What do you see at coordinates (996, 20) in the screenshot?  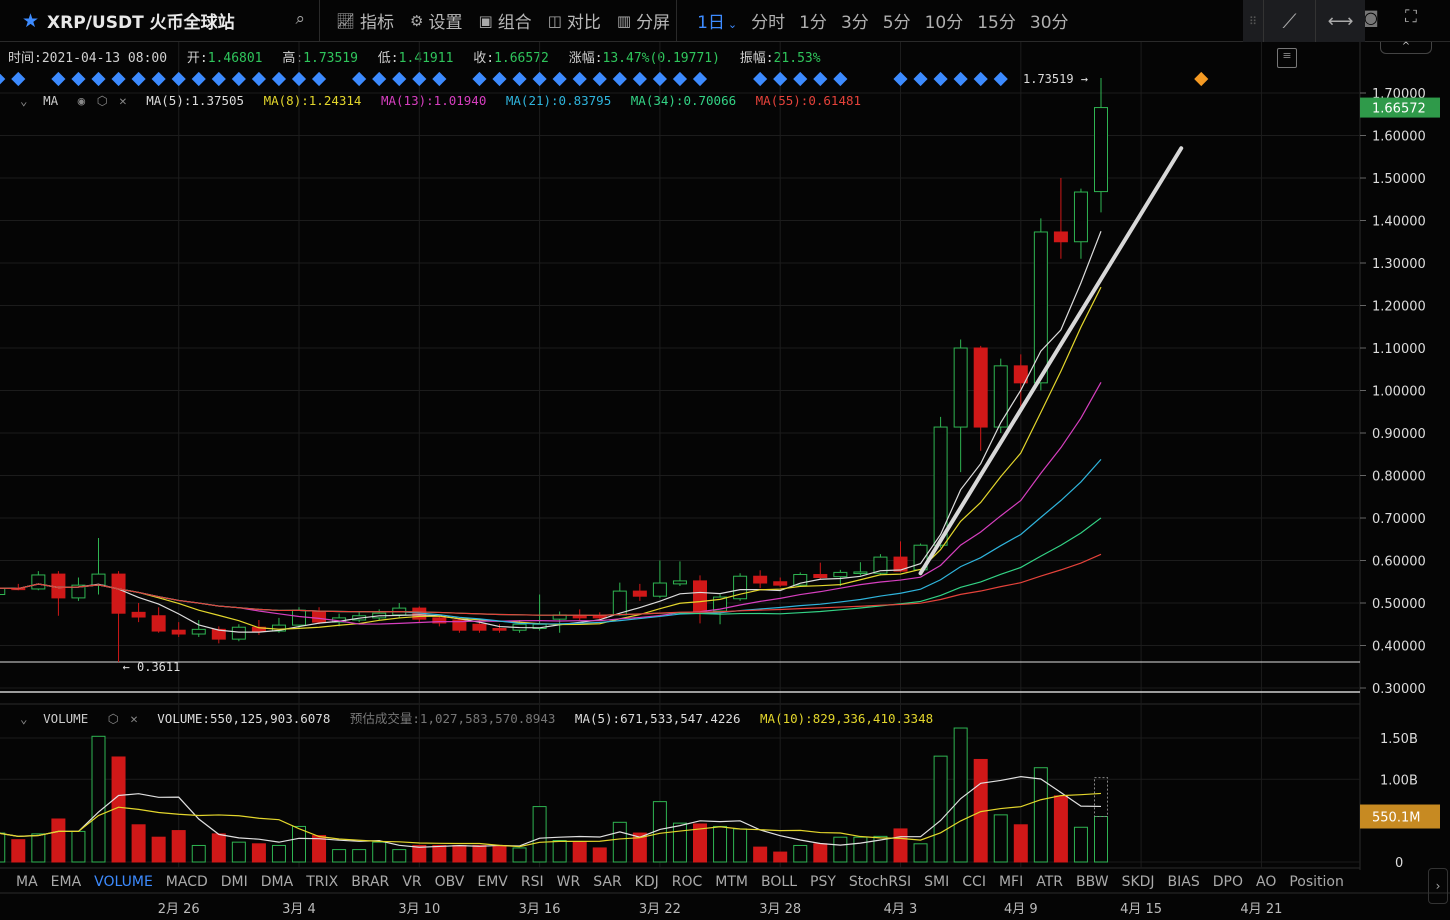 I see `timeframe-item: 15分` at bounding box center [996, 20].